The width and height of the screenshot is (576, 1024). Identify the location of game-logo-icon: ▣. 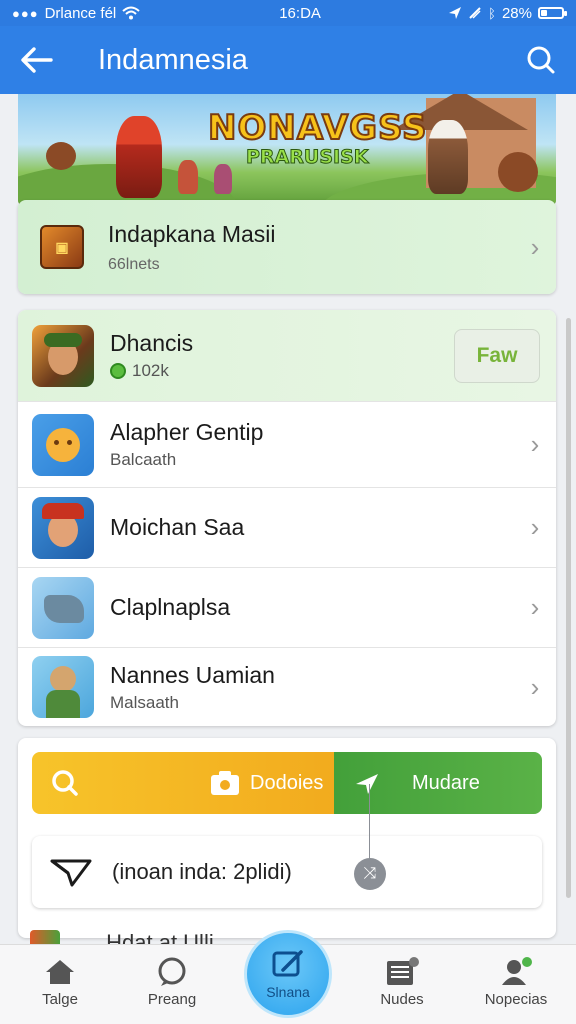
(62, 247).